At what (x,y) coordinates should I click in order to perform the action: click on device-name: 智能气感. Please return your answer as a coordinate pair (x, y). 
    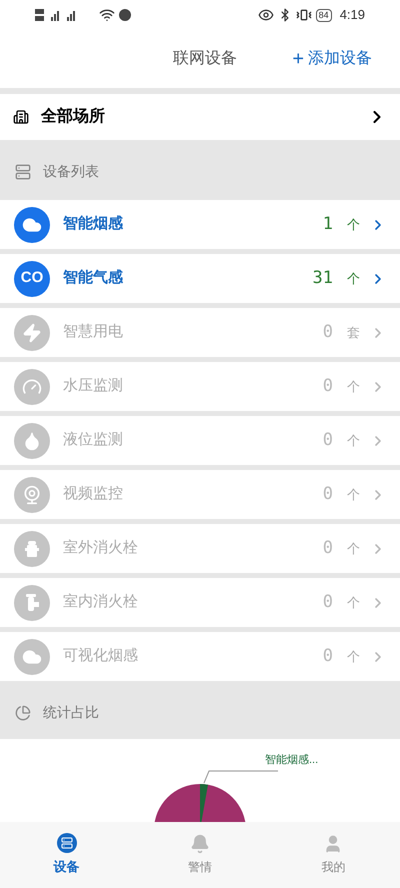
    Looking at the image, I should click on (93, 278).